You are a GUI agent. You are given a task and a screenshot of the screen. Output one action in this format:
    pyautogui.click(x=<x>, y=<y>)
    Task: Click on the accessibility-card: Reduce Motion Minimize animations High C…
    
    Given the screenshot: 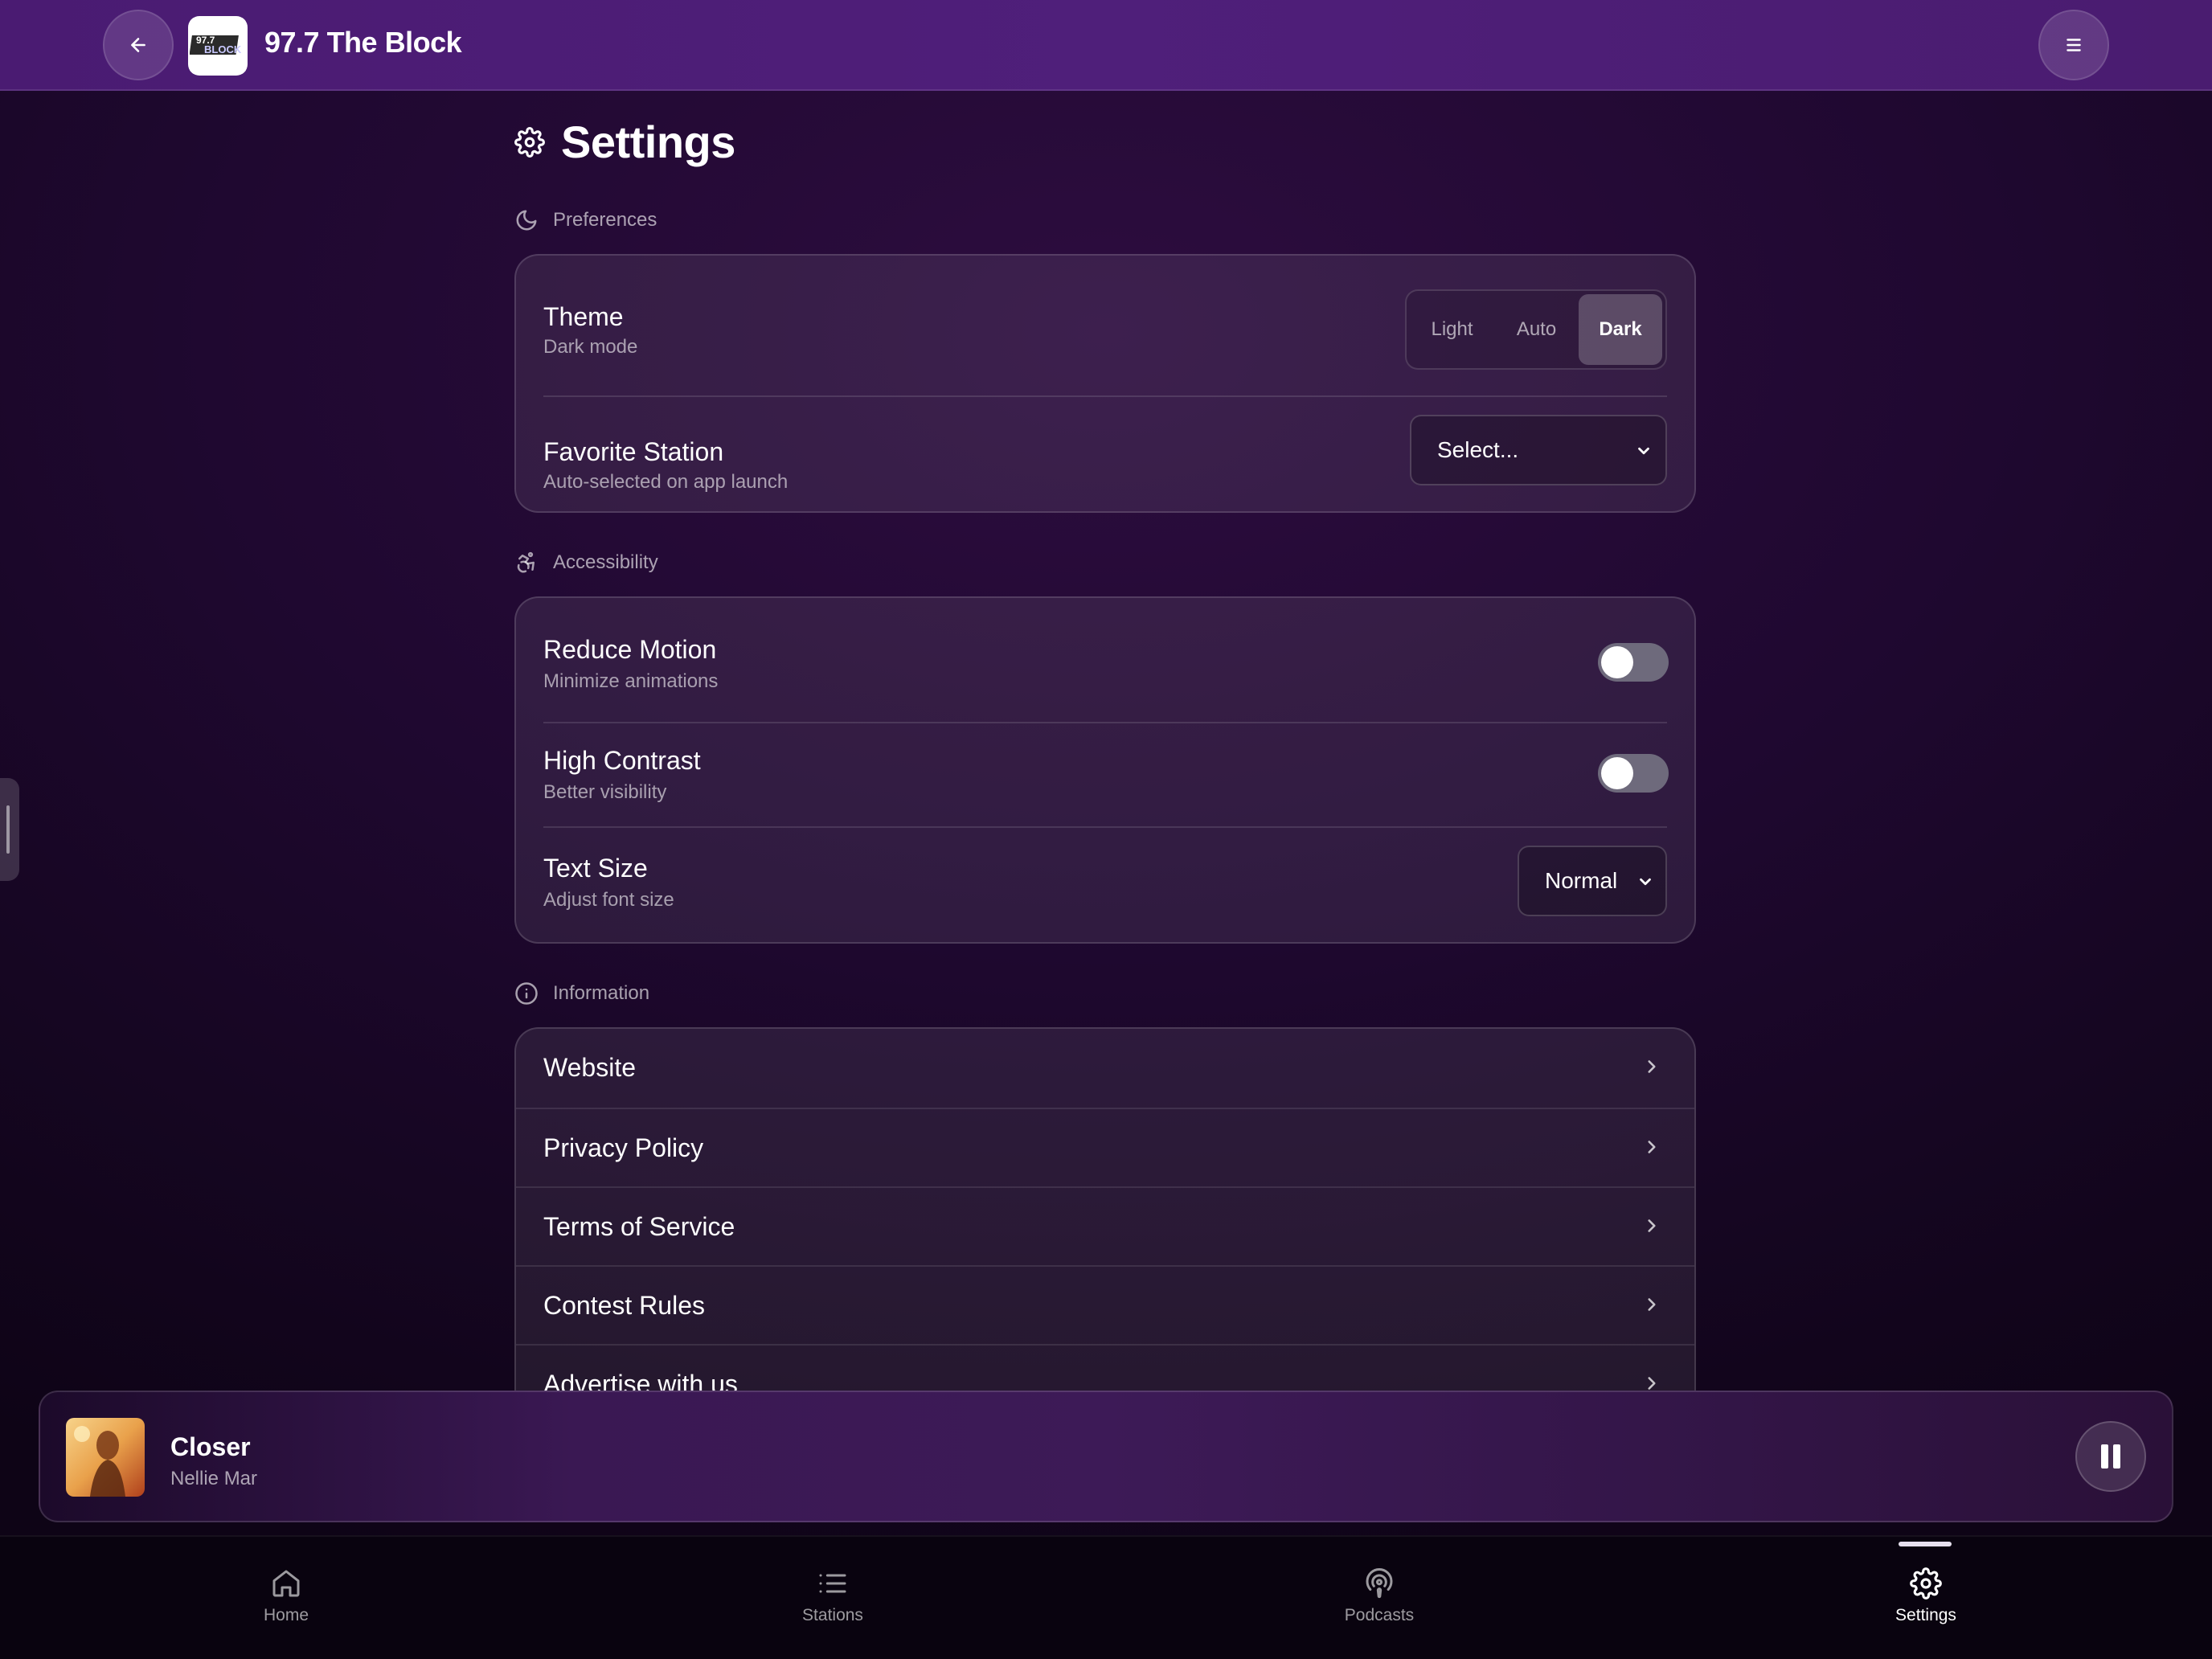 What is the action you would take?
    pyautogui.click(x=1105, y=770)
    